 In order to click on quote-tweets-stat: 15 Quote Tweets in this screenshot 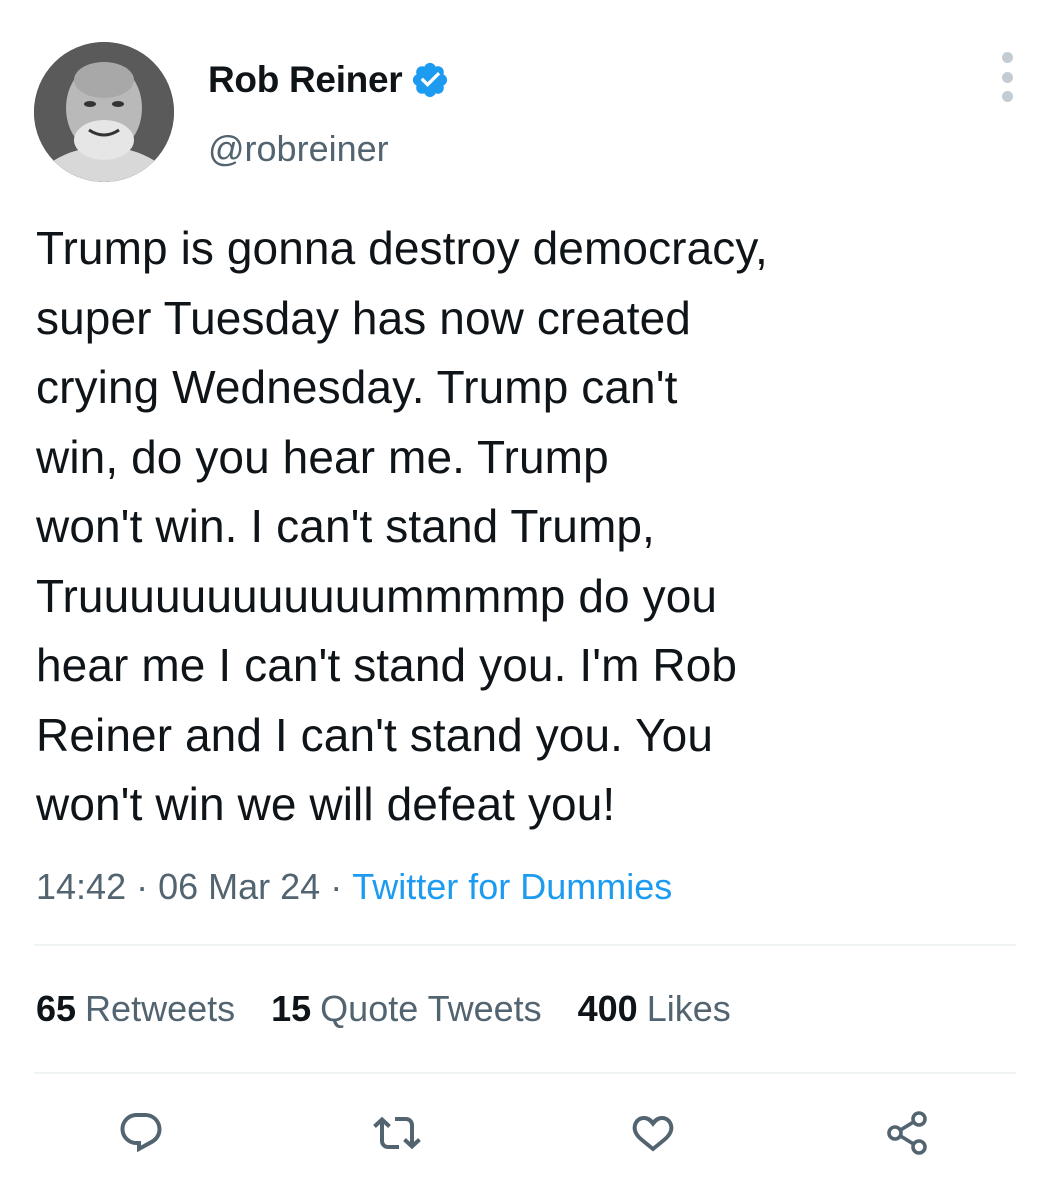, I will do `click(406, 1009)`.